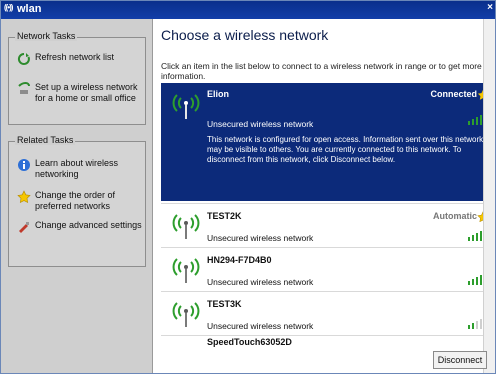 The width and height of the screenshot is (496, 374). I want to click on change-order-label: Change the order of preferred networks, so click(75, 200).